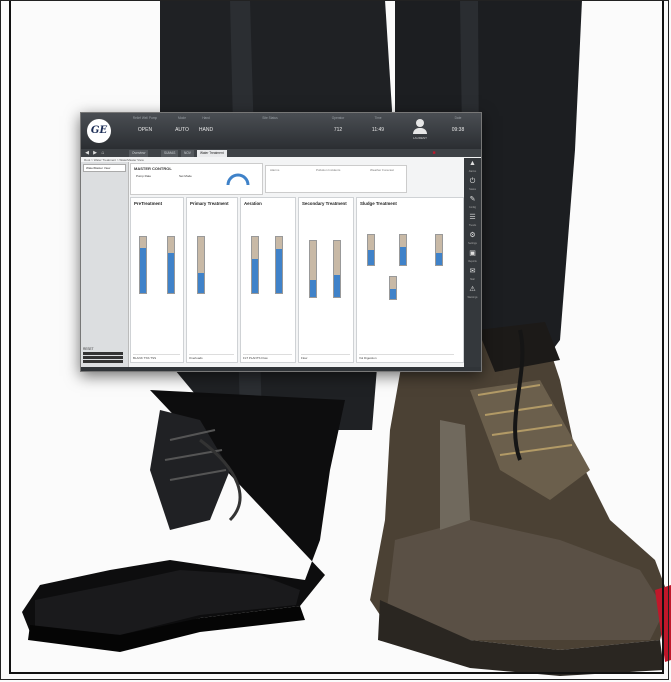 The height and width of the screenshot is (682, 671). What do you see at coordinates (268, 280) in the screenshot?
I see `column-aeration: Aeration FLT PLANTS Flow` at bounding box center [268, 280].